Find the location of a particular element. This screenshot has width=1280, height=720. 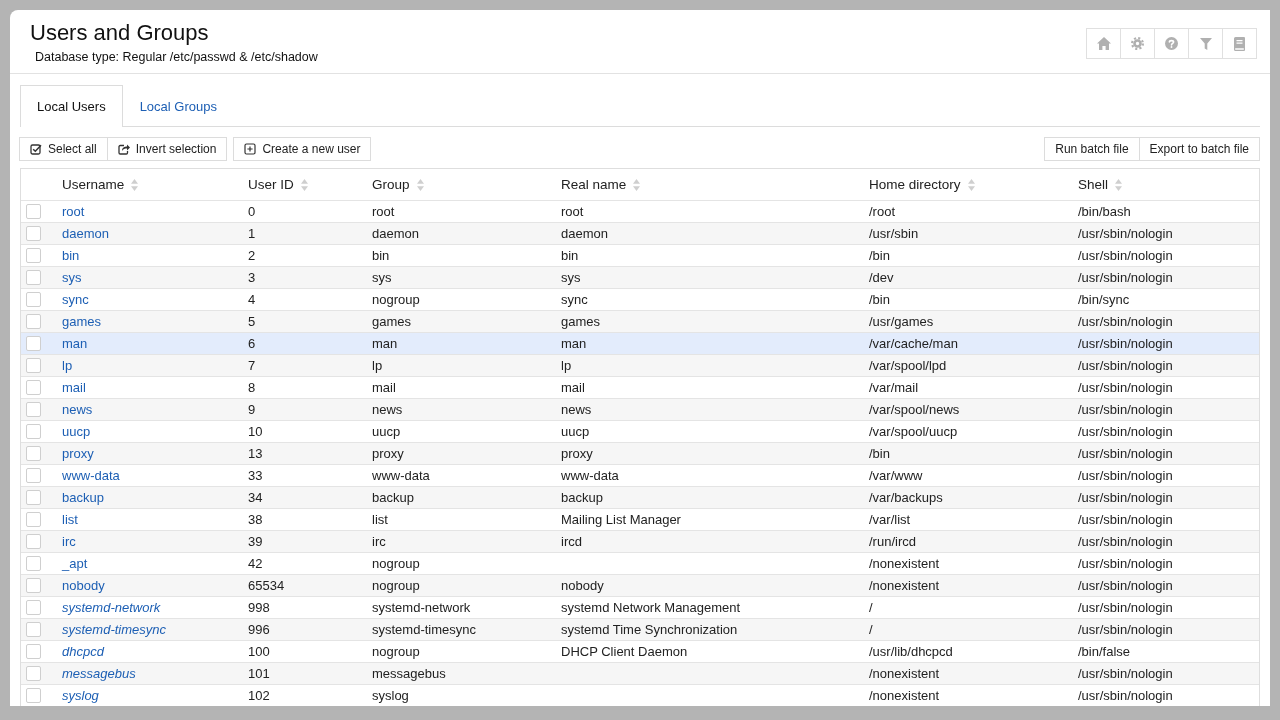

table-row: nobody 65534 nogroup nobody /nonexistent /usr/sbin/nologin is located at coordinates (640, 585).